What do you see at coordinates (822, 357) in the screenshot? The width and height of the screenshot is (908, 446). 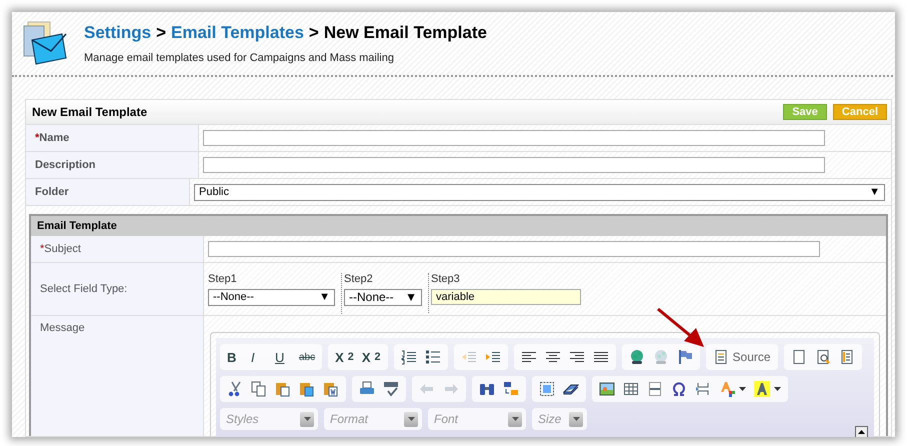 I see `magnifier-page-icon` at bounding box center [822, 357].